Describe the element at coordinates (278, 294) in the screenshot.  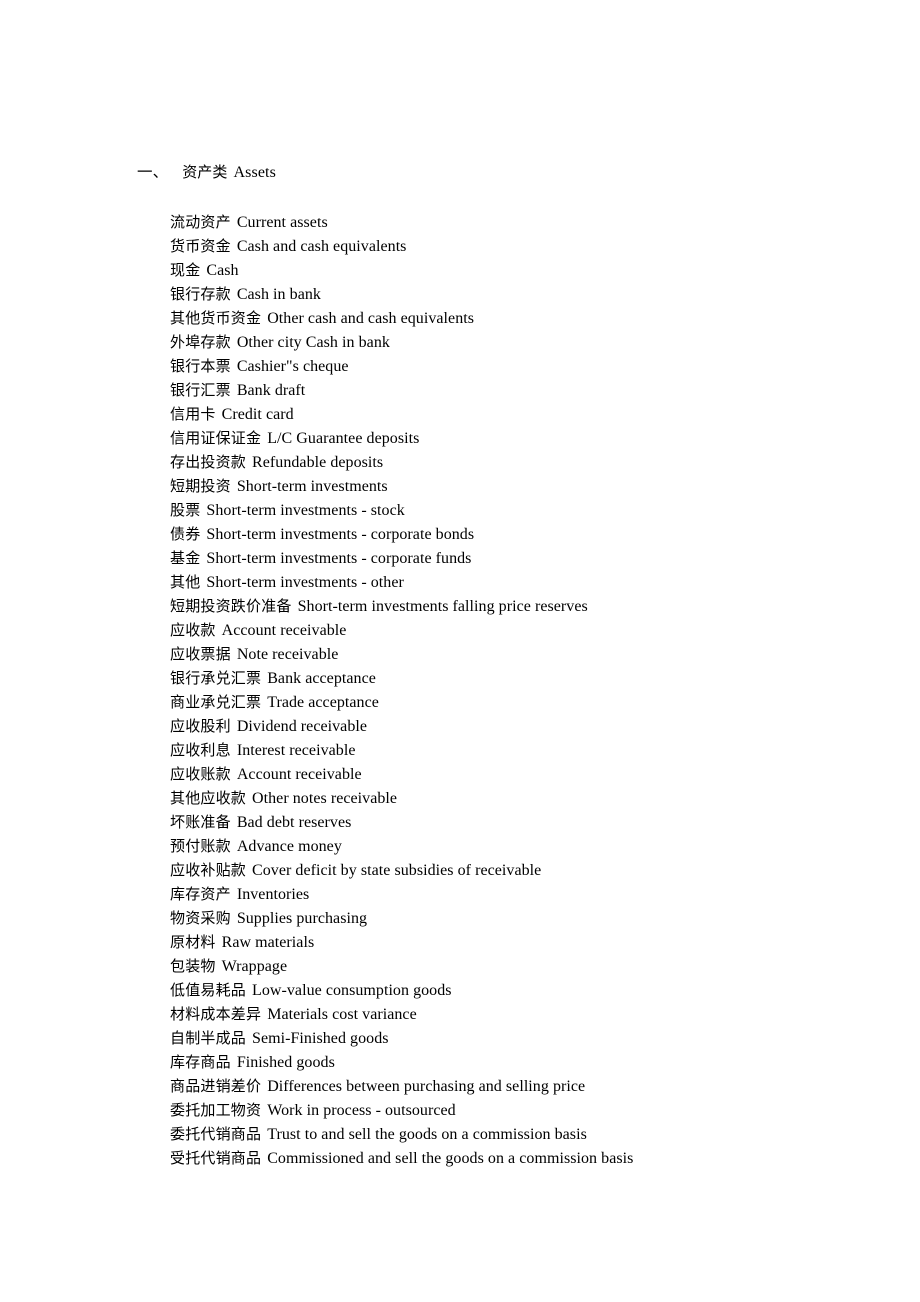
I see `term-english: Cash in bank` at that location.